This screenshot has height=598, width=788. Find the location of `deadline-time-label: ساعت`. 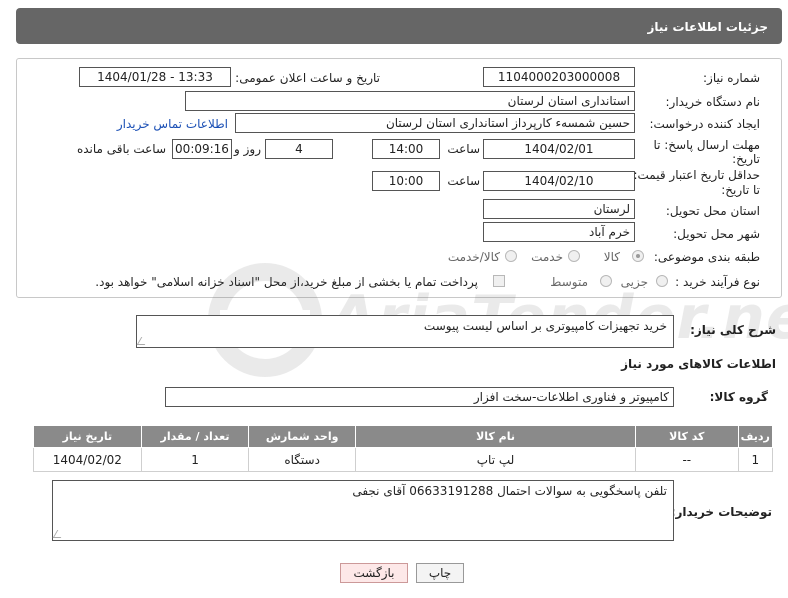

deadline-time-label: ساعت is located at coordinates (463, 149).